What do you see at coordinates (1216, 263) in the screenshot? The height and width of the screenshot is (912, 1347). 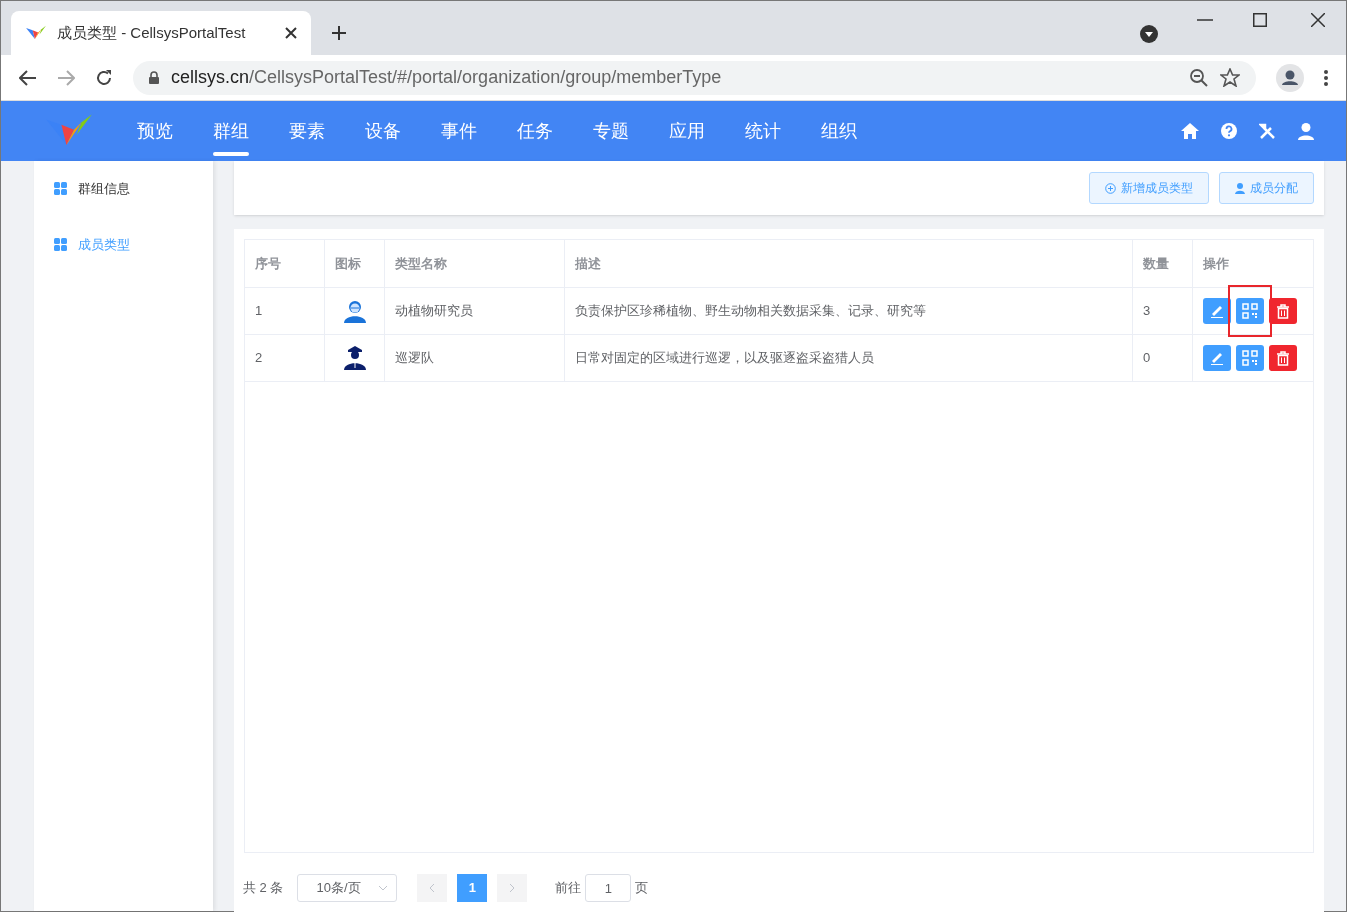 I see `column-header: 操作` at bounding box center [1216, 263].